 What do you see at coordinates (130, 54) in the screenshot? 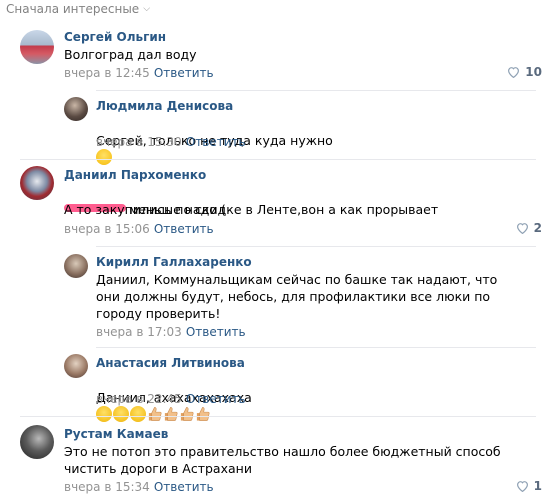
I see `comment-text: Волгоград дал воду` at bounding box center [130, 54].